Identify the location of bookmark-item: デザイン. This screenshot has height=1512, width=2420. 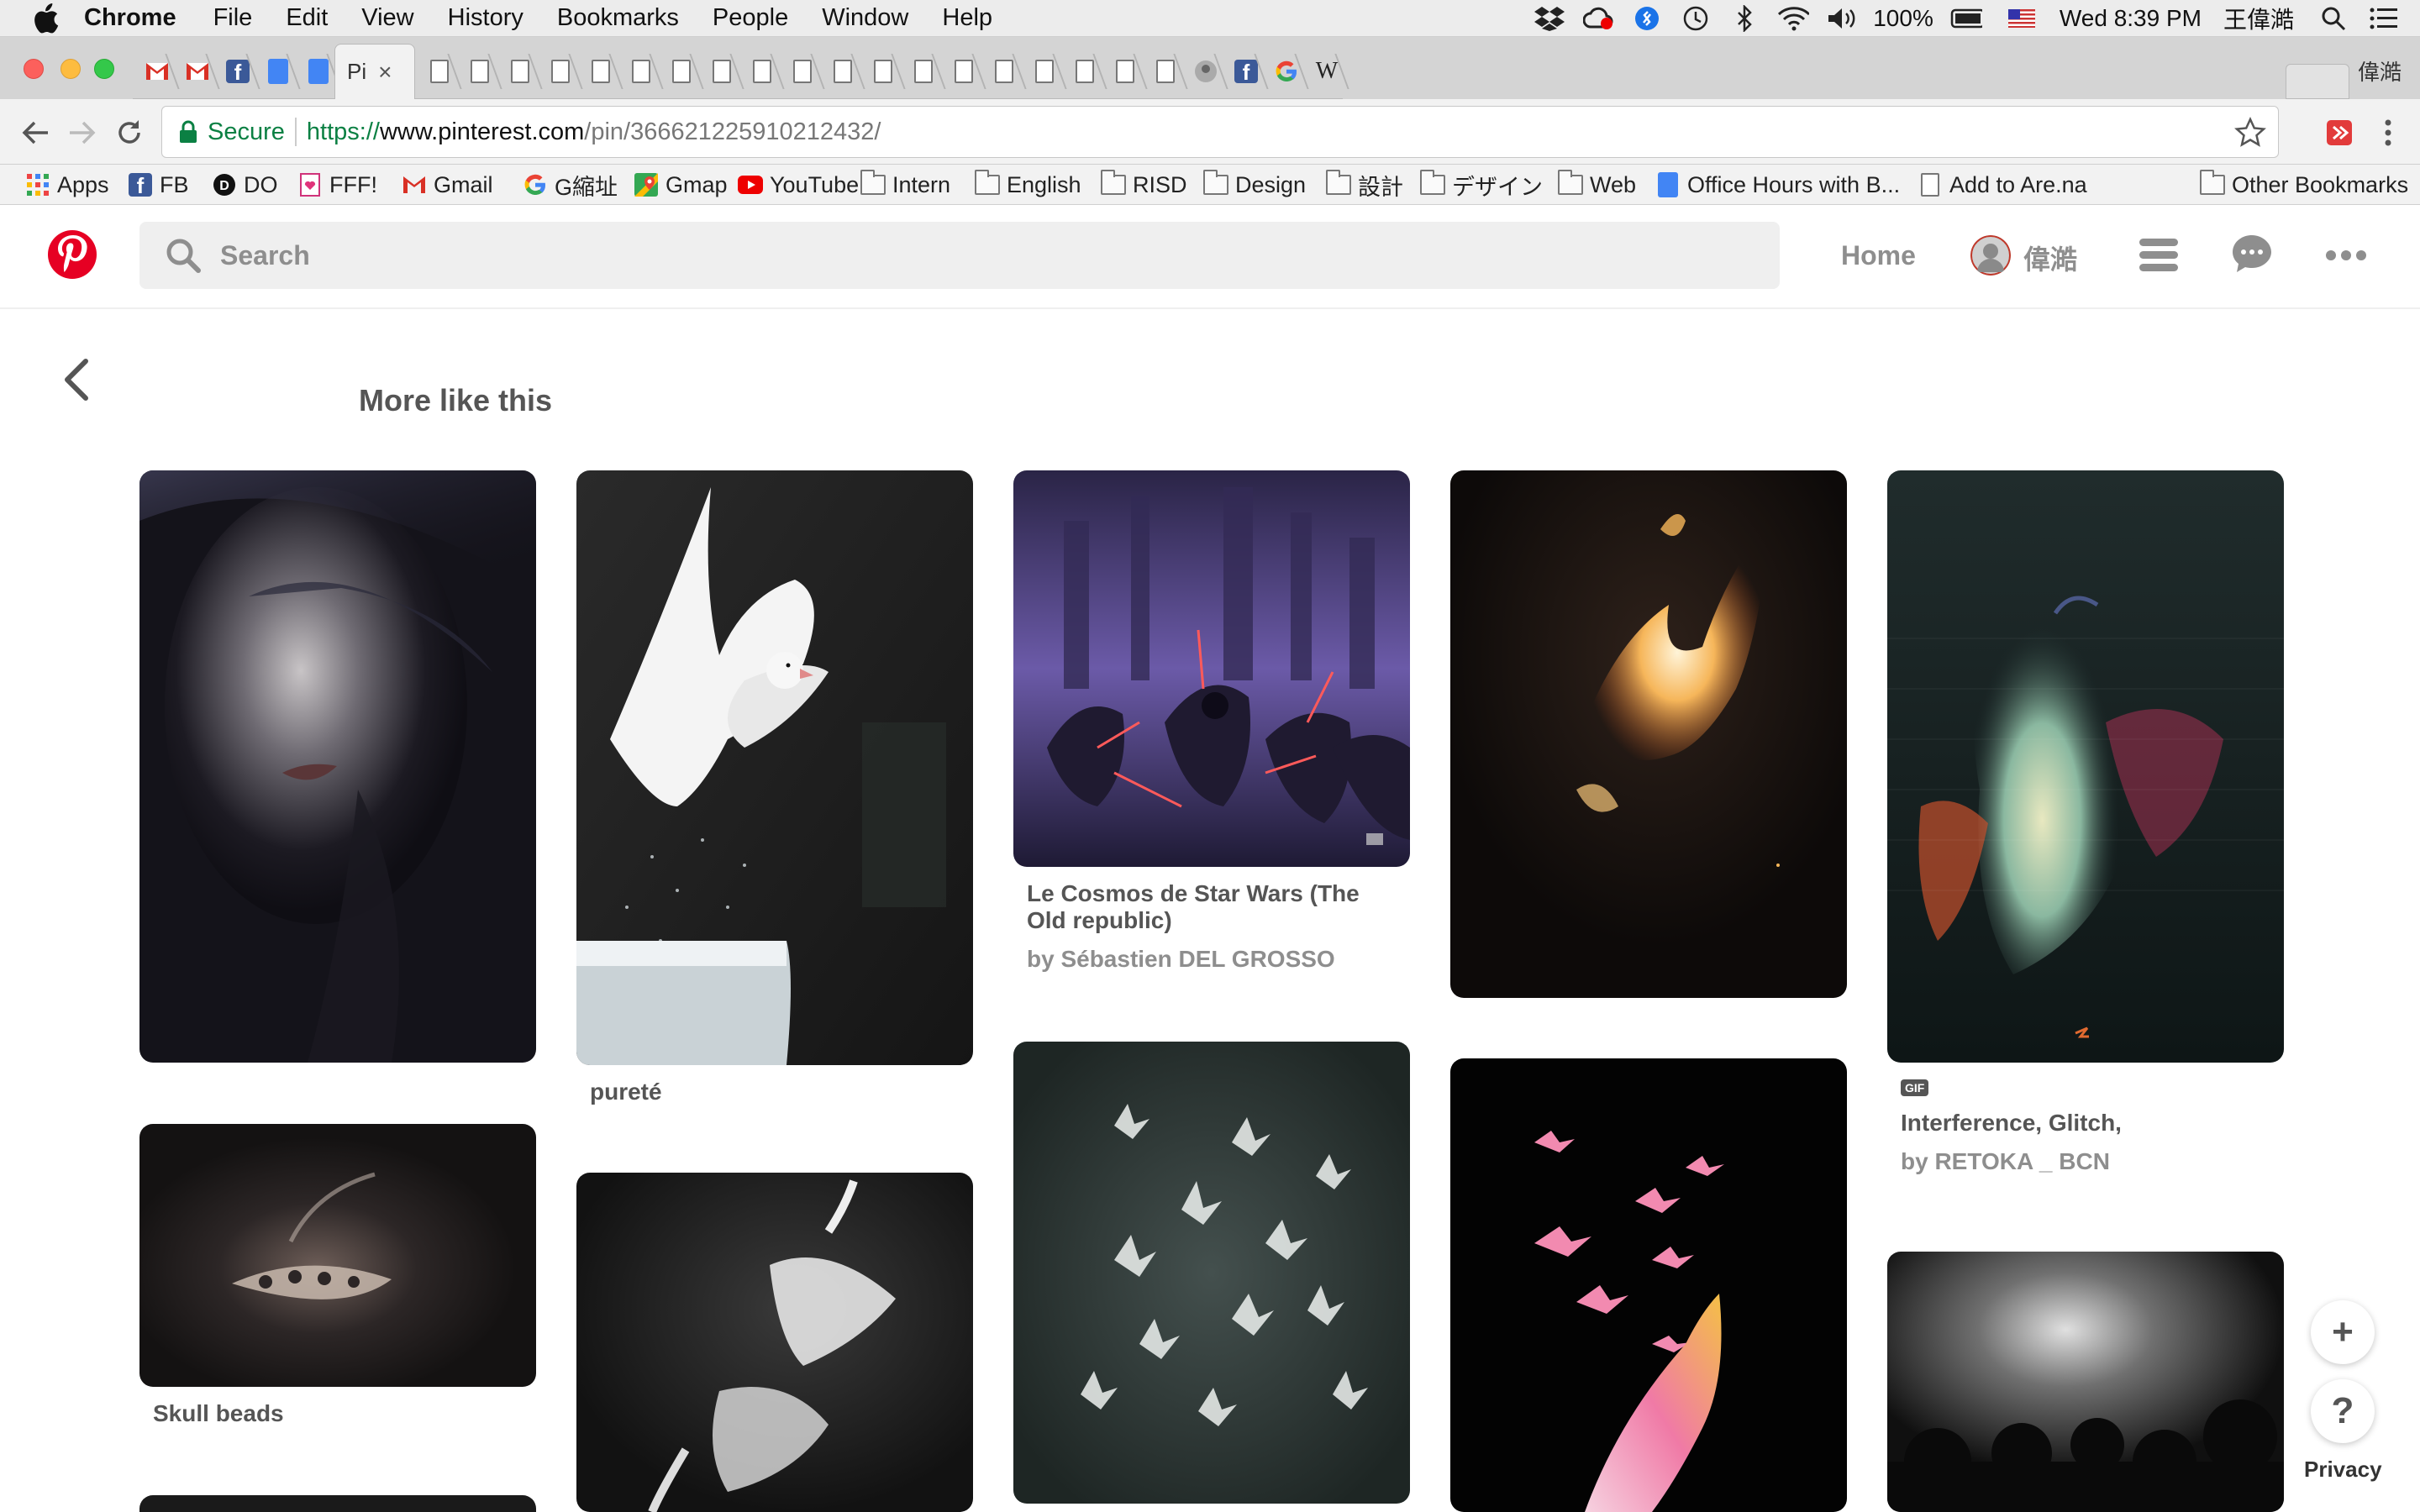
(1481, 185).